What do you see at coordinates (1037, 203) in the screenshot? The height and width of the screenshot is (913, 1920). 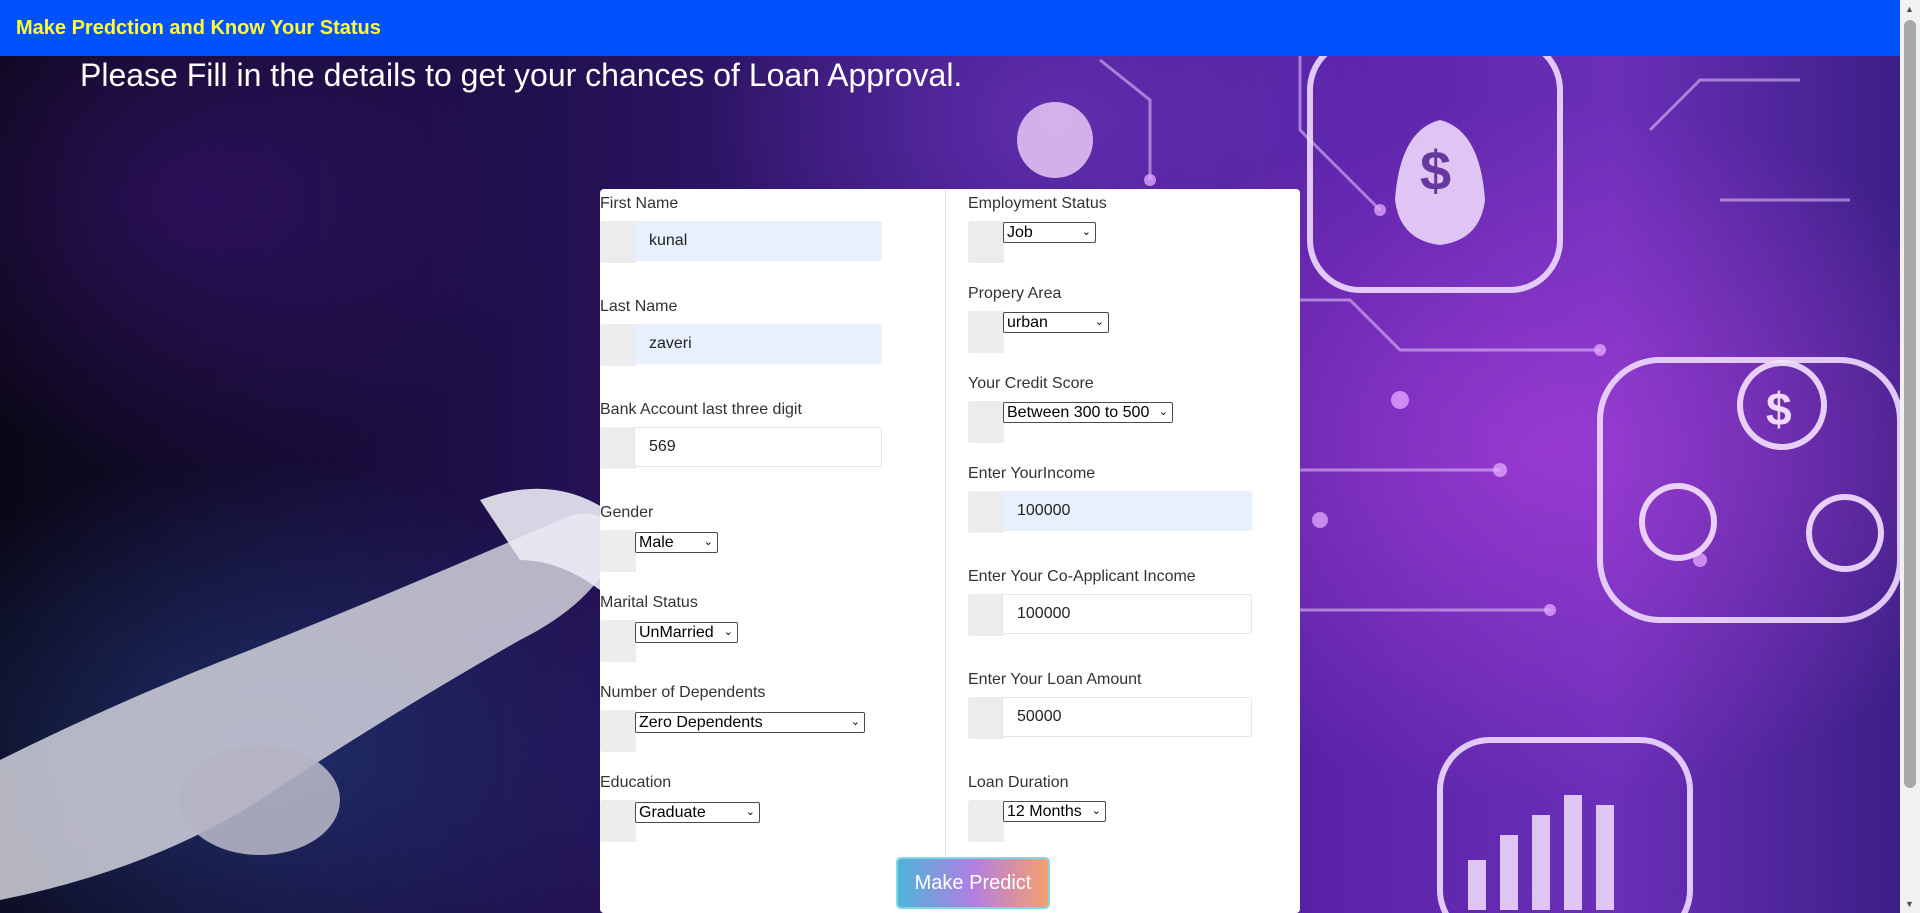 I see `employment-status-label: Employment Status` at bounding box center [1037, 203].